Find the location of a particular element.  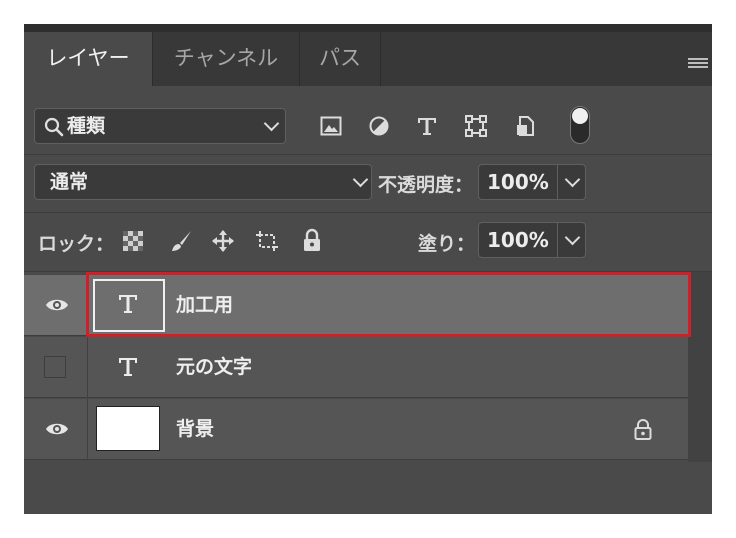

lock-artboard-icon is located at coordinates (267, 241).